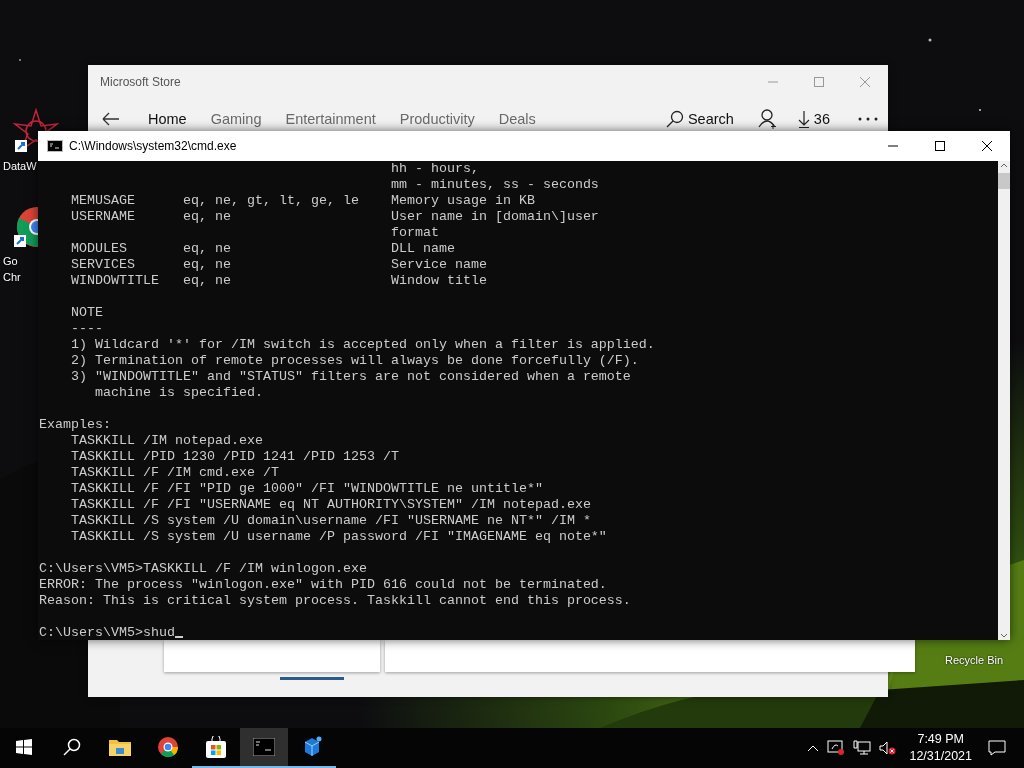  What do you see at coordinates (335, 601) in the screenshot?
I see `console-line: Reason: This is critical system process. Taskkill cannot end this process.` at bounding box center [335, 601].